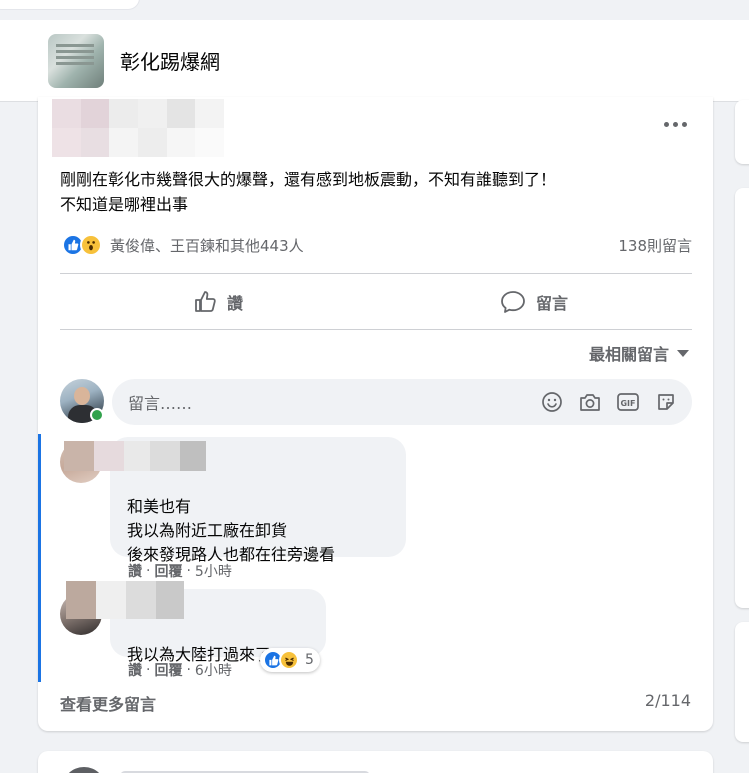 The width and height of the screenshot is (749, 773). What do you see at coordinates (213, 571) in the screenshot?
I see `comment-time: 5小時` at bounding box center [213, 571].